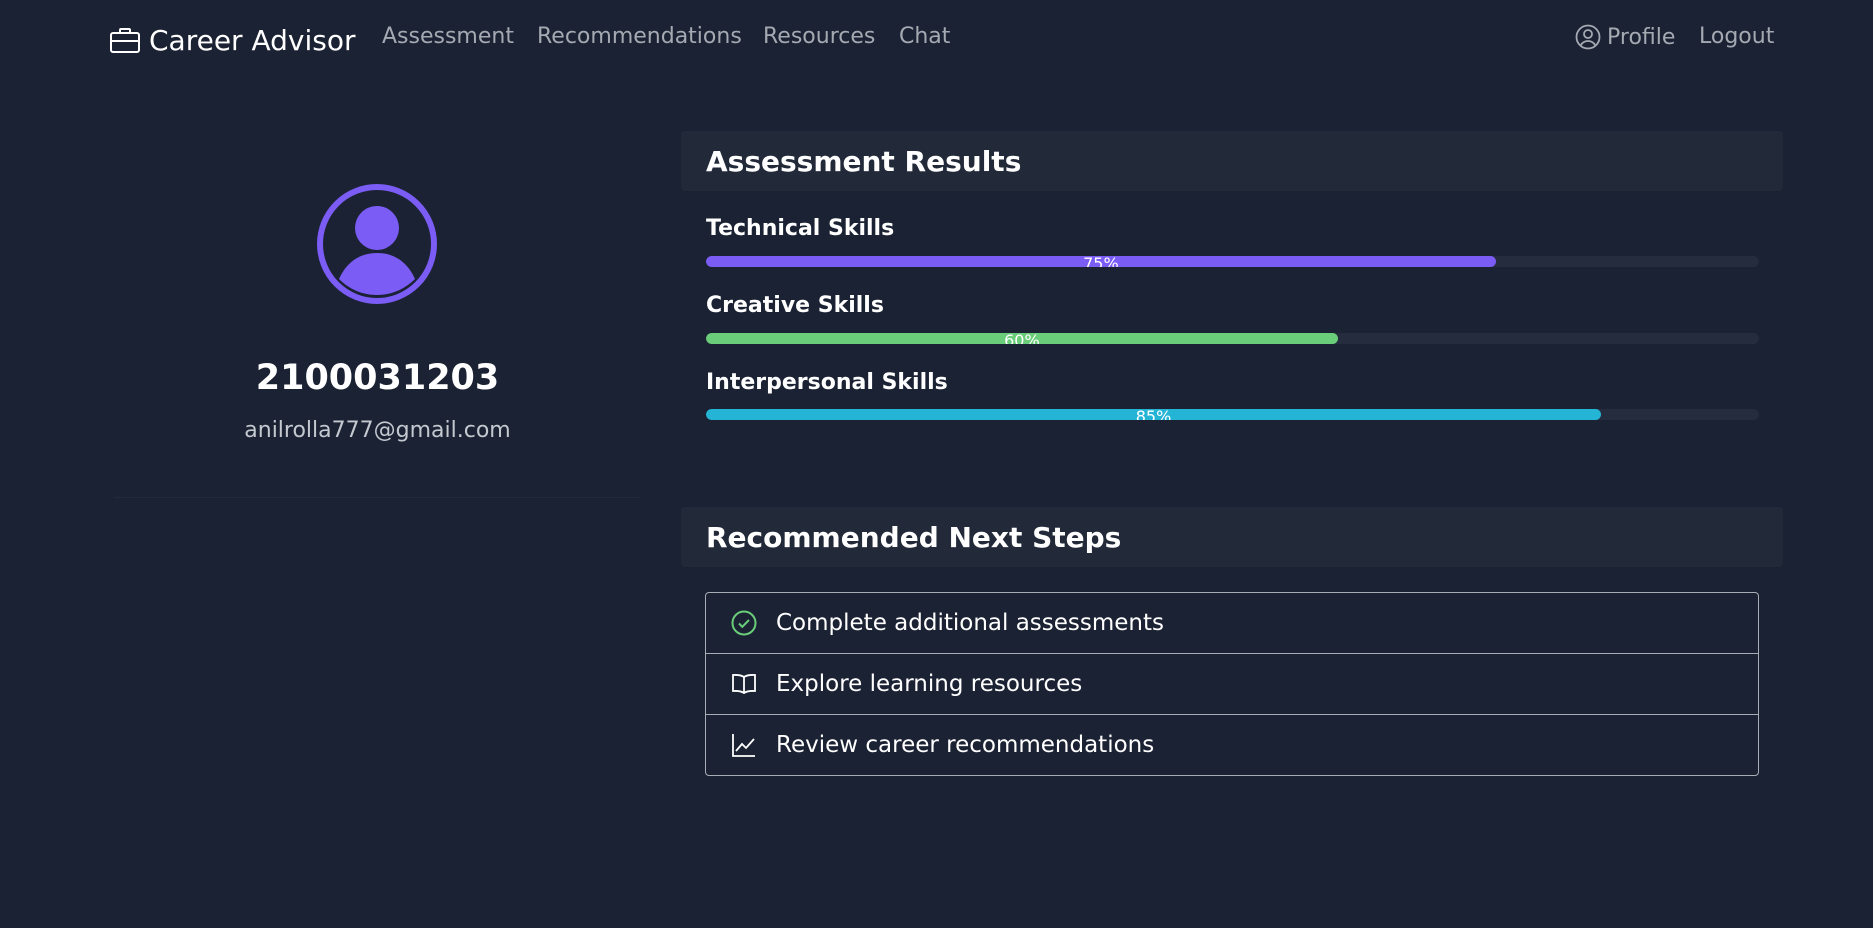 The height and width of the screenshot is (928, 1873). I want to click on progress-value-creative: 60%, so click(1022, 338).